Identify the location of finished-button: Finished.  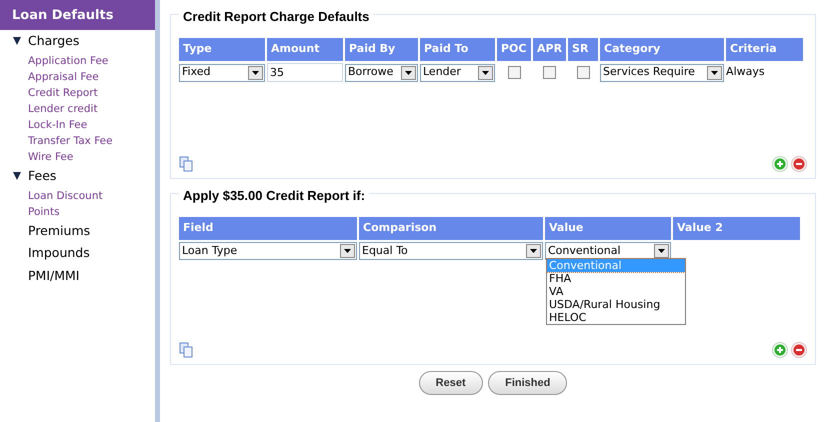
(528, 382).